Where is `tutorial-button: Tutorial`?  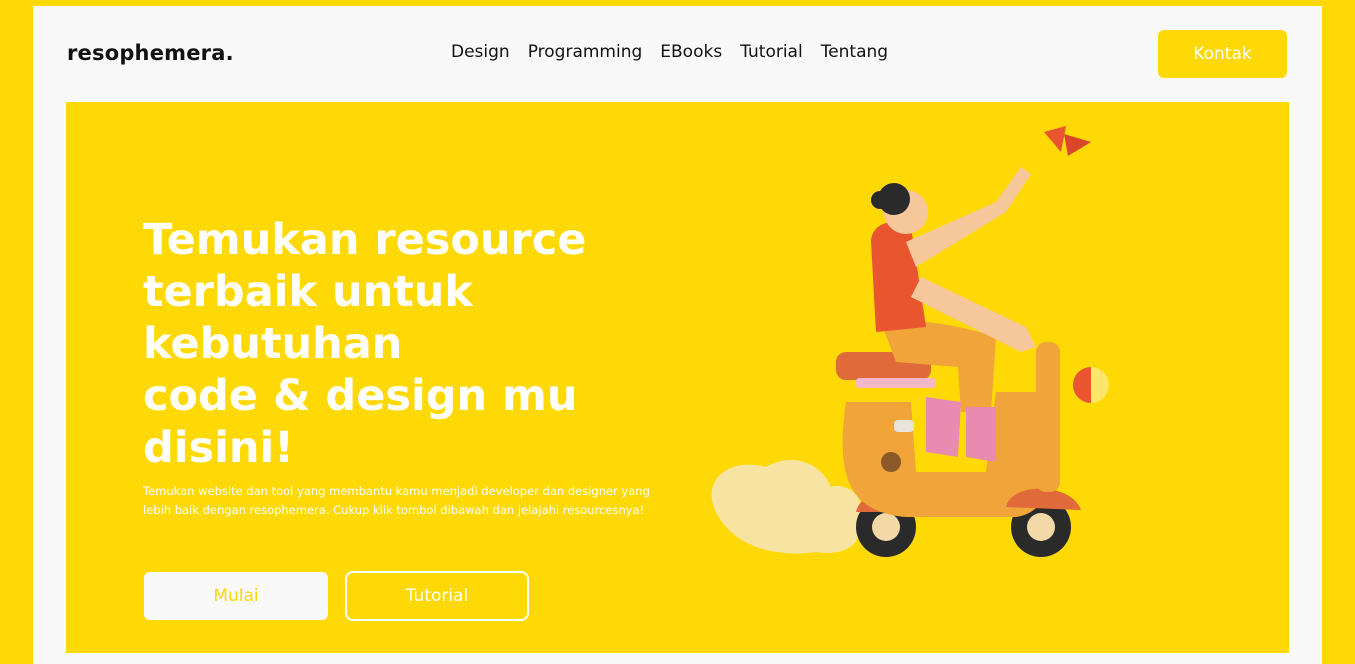
tutorial-button: Tutorial is located at coordinates (437, 596).